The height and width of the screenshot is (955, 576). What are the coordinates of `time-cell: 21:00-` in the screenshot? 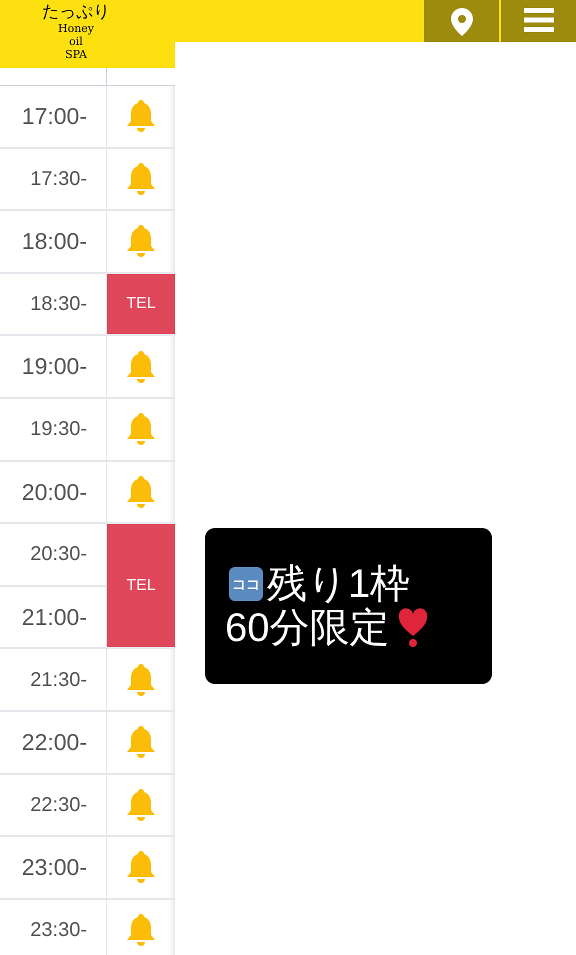 It's located at (53, 618).